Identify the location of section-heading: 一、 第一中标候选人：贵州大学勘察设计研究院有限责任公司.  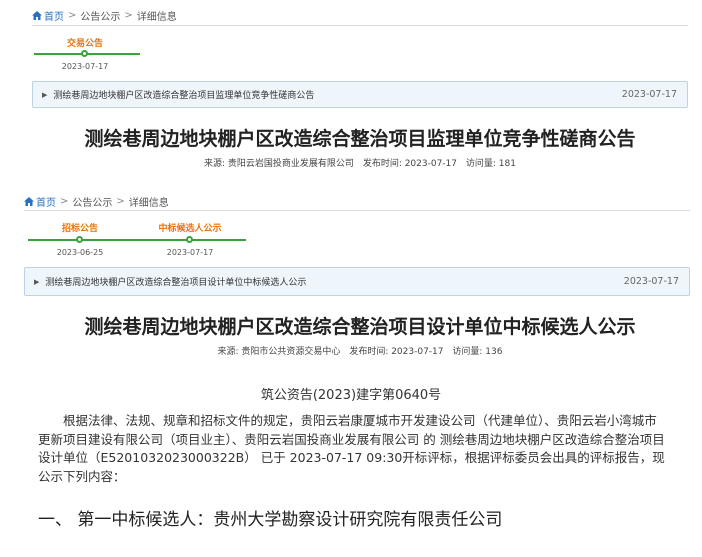
(270, 520).